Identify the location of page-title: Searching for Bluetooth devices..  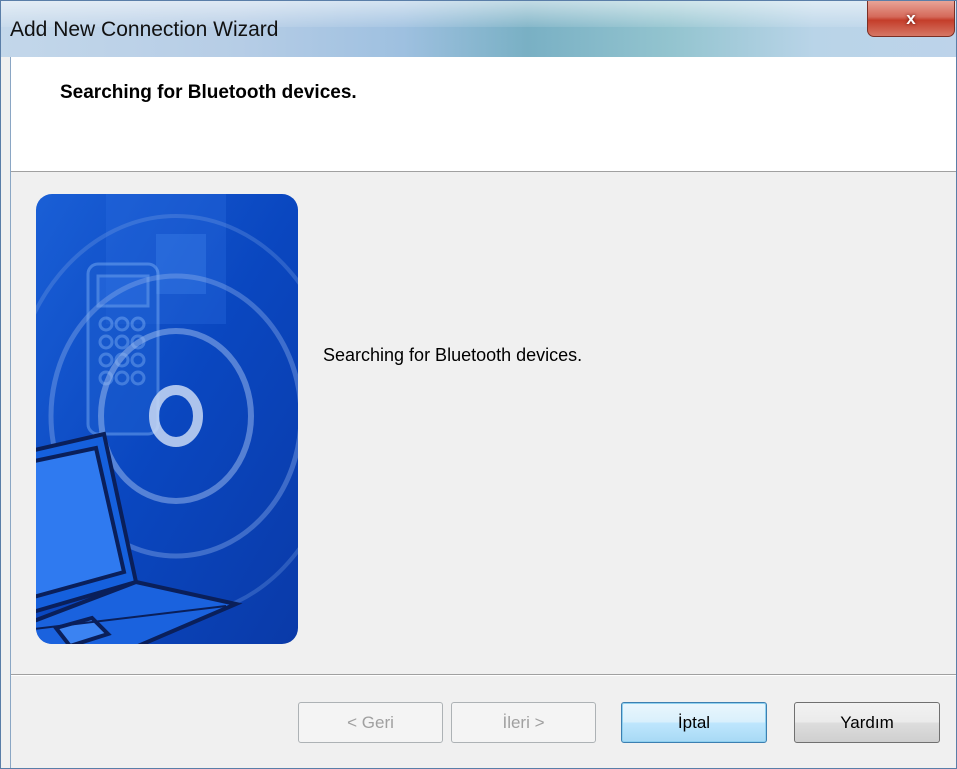
(208, 92).